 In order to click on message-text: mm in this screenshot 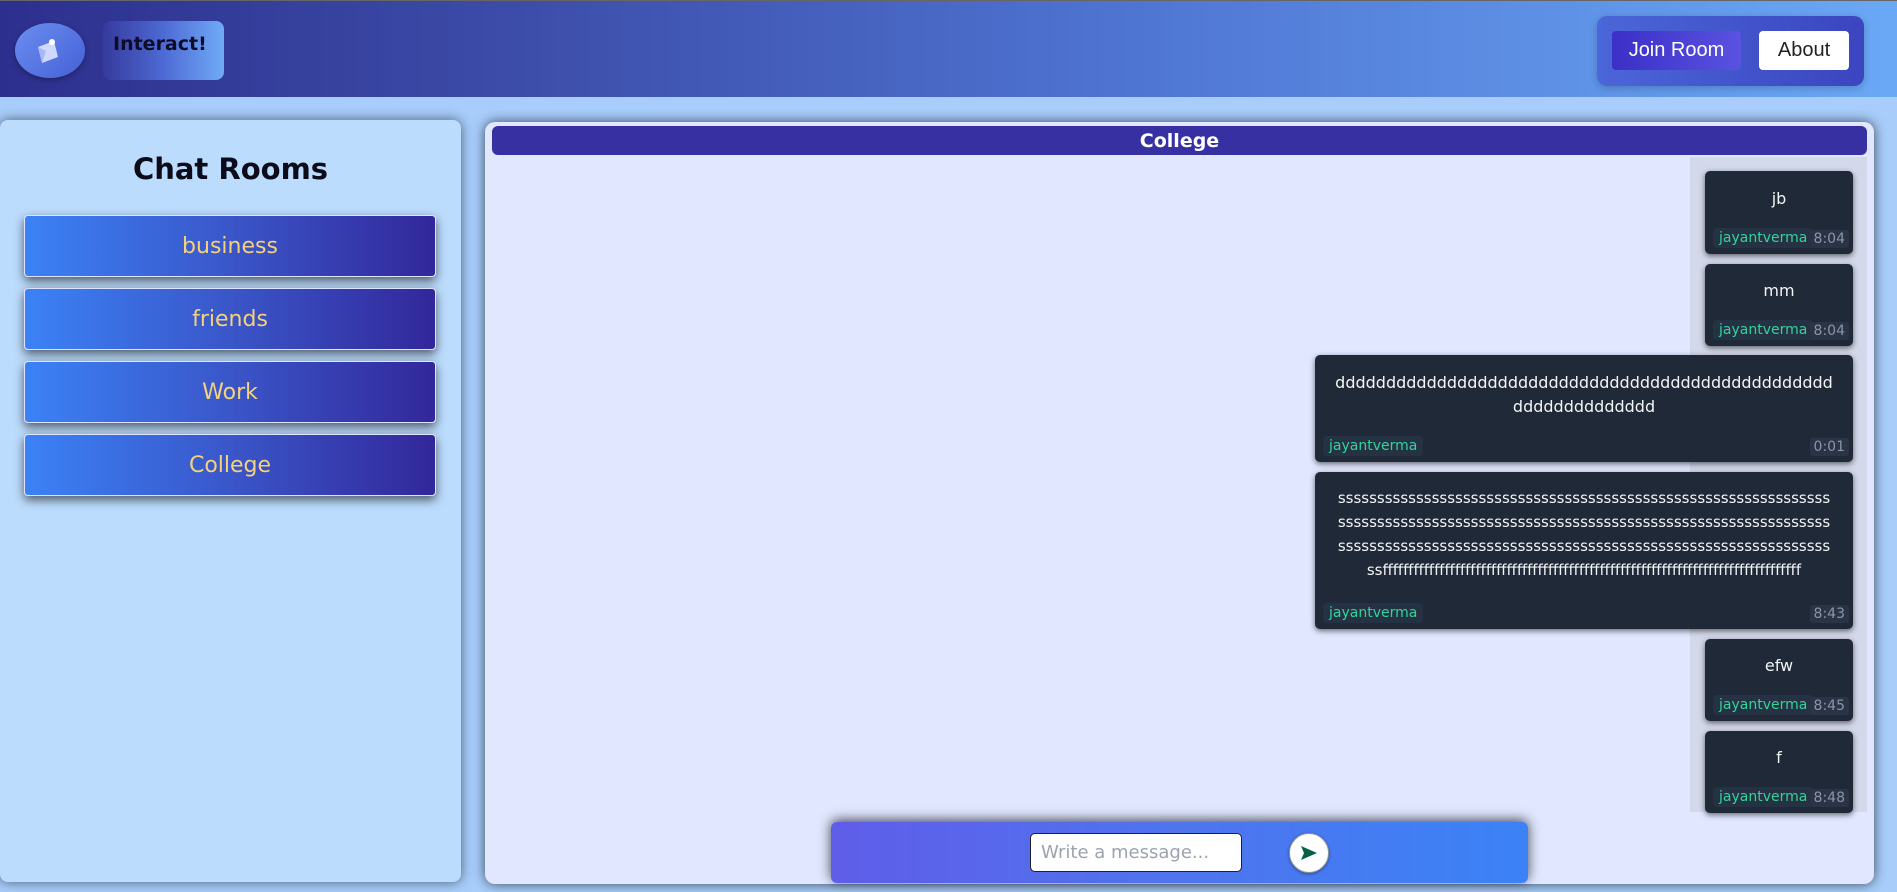, I will do `click(1779, 290)`.